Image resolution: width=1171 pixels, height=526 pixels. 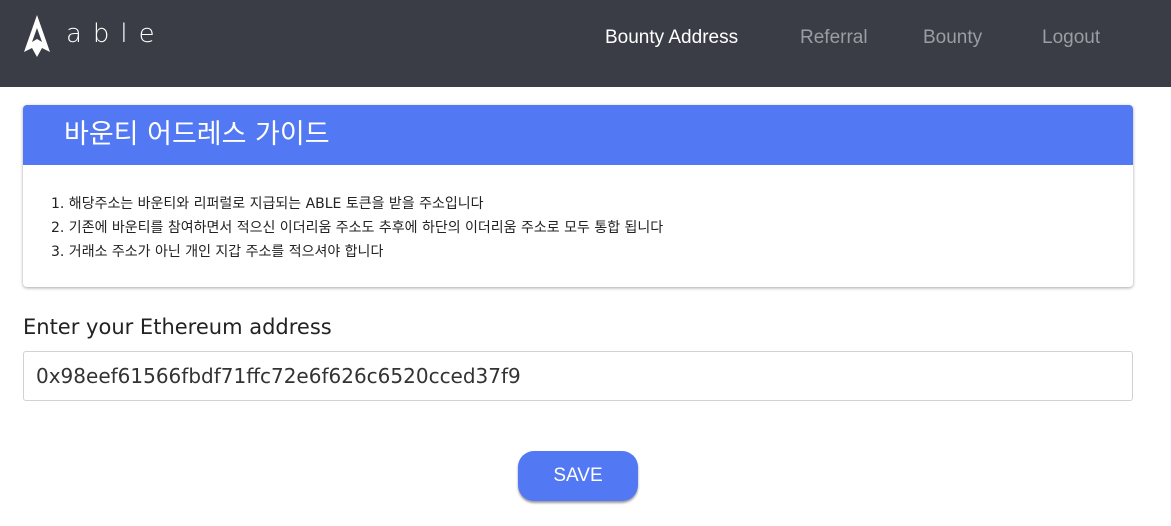 I want to click on nav-bounty-address: Bounty Address, so click(x=671, y=38).